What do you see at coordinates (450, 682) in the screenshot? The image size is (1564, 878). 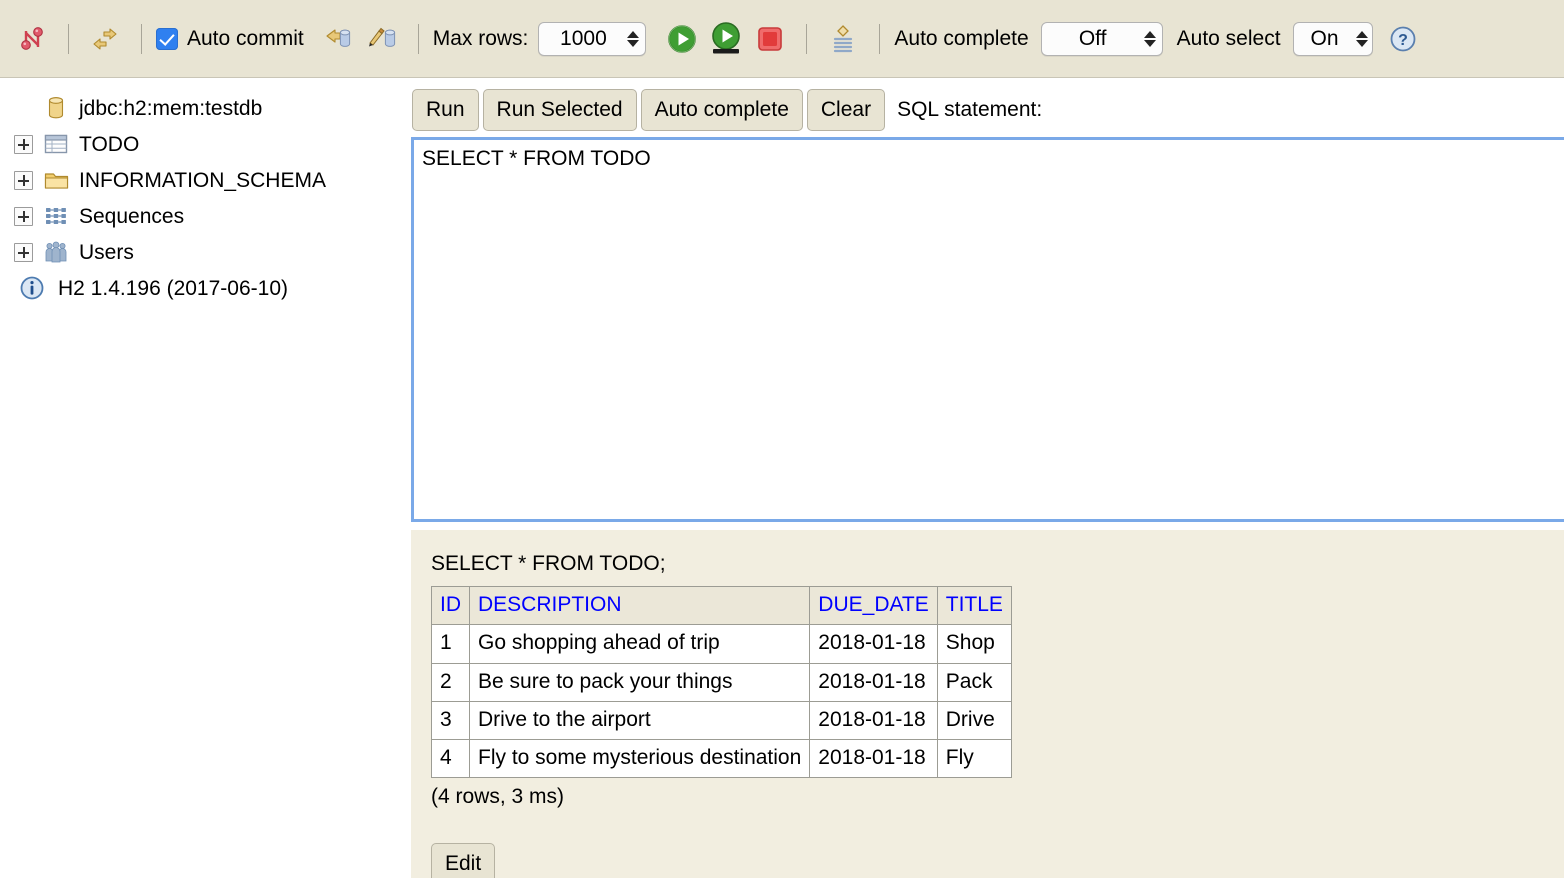 I see `cell-id: 2` at bounding box center [450, 682].